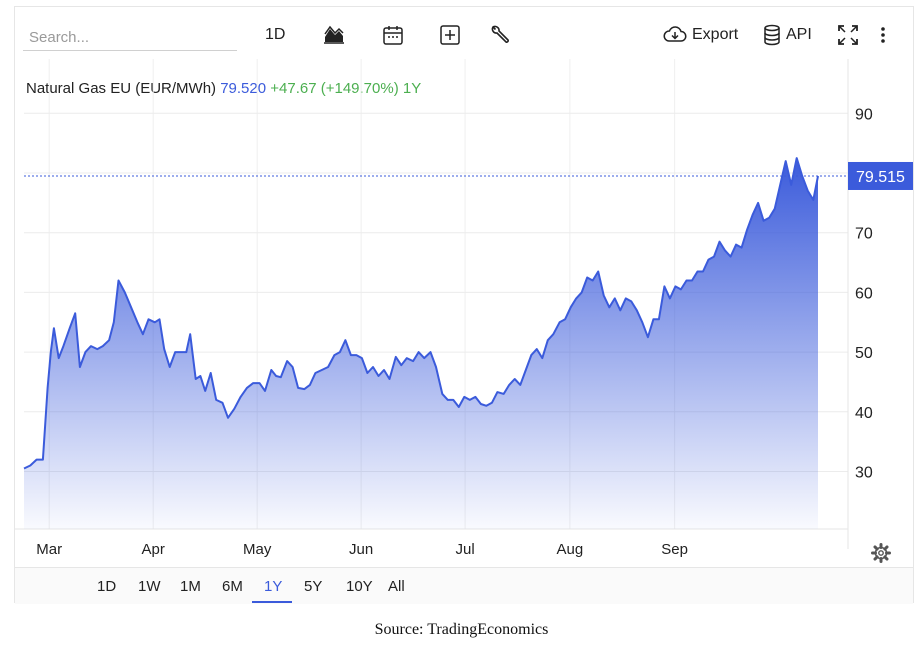 The width and height of the screenshot is (923, 649). What do you see at coordinates (273, 586) in the screenshot?
I see `range-button-1y: 1Y` at bounding box center [273, 586].